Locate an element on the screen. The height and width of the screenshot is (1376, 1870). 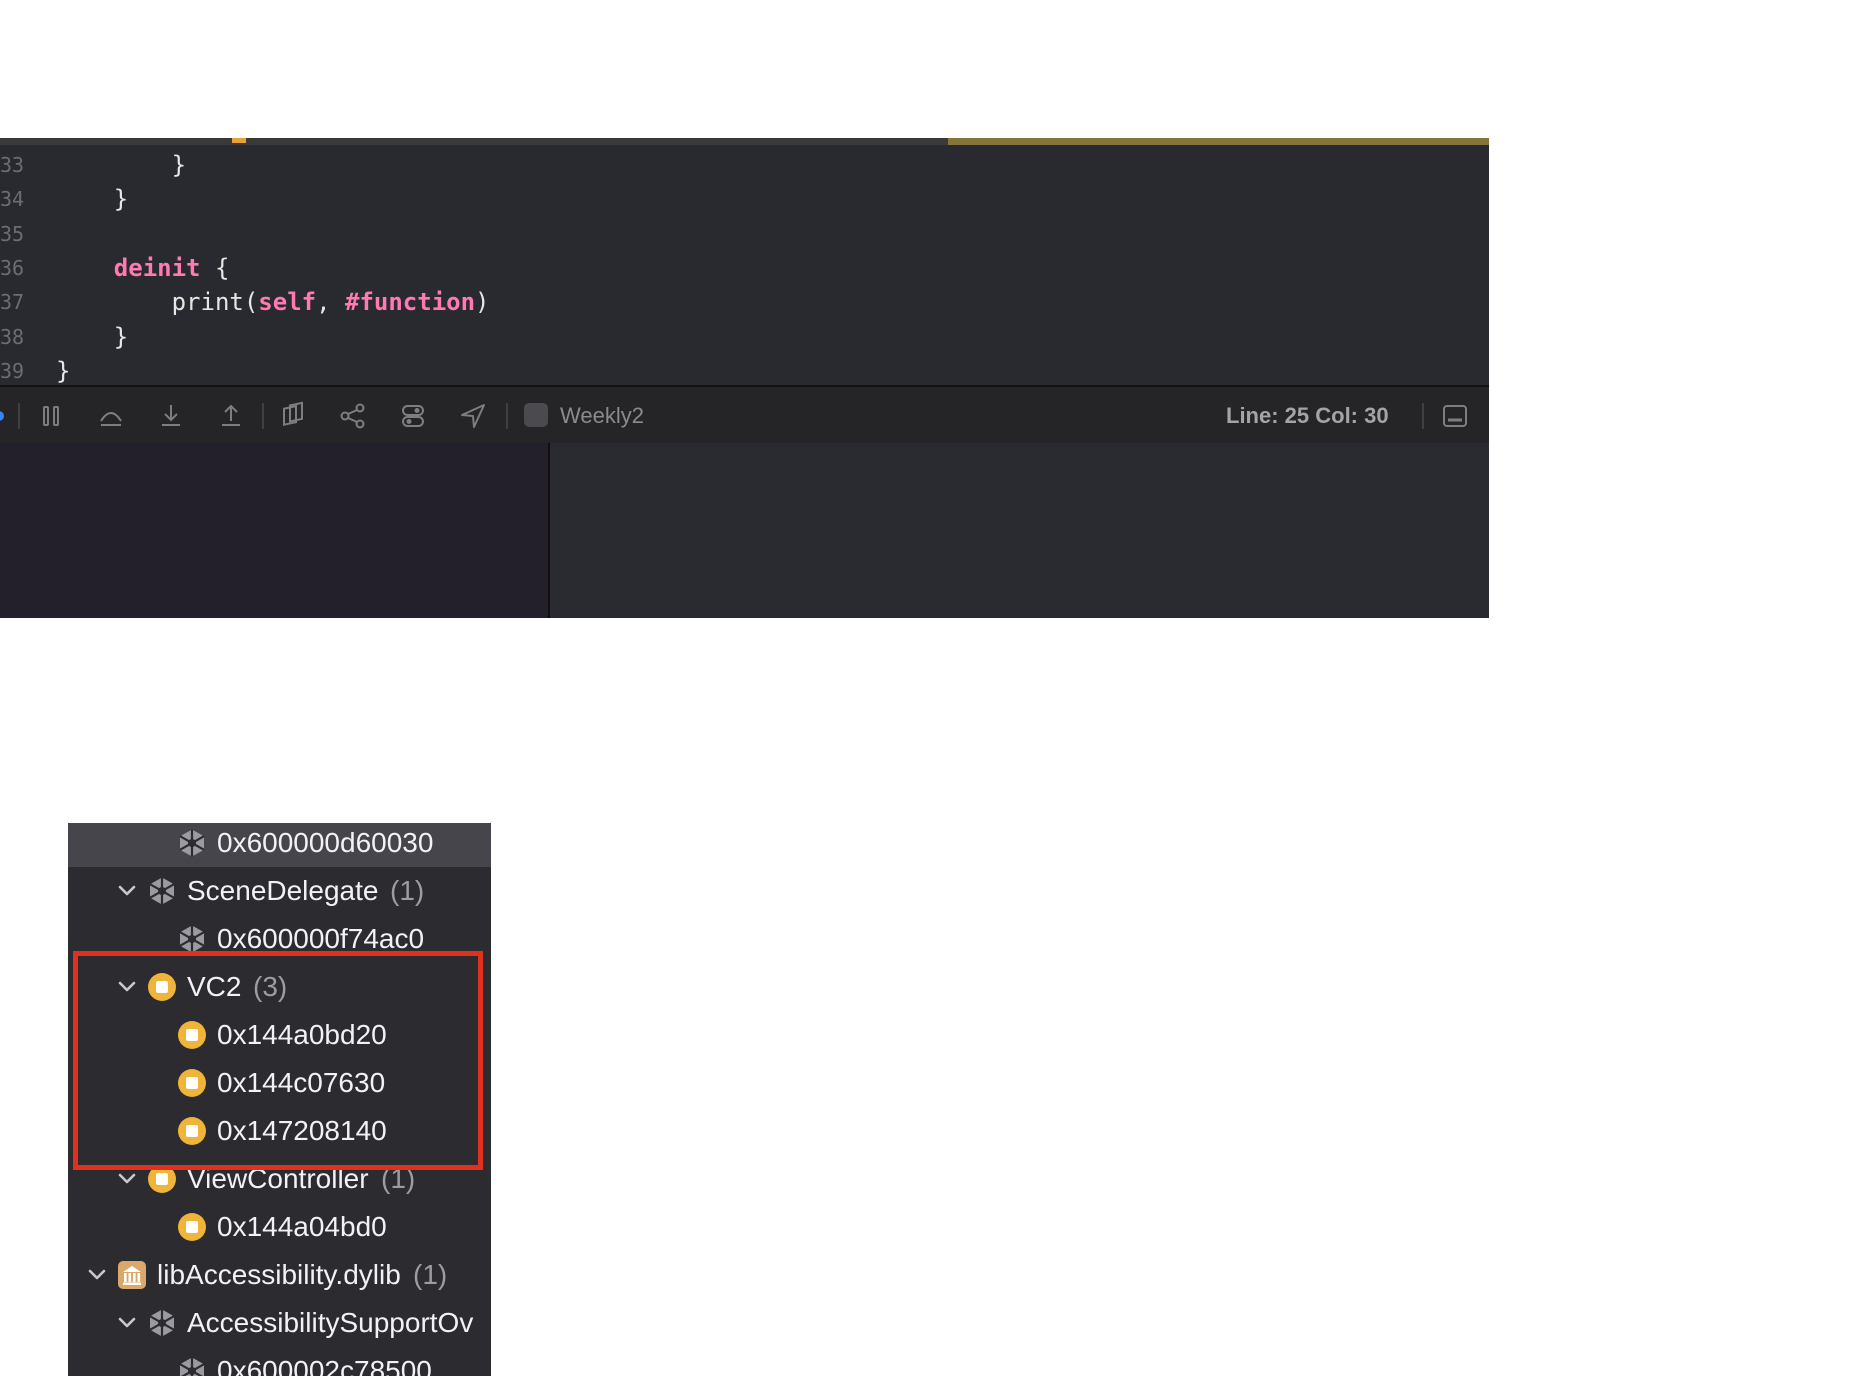
line-number: 33 is located at coordinates (12, 165).